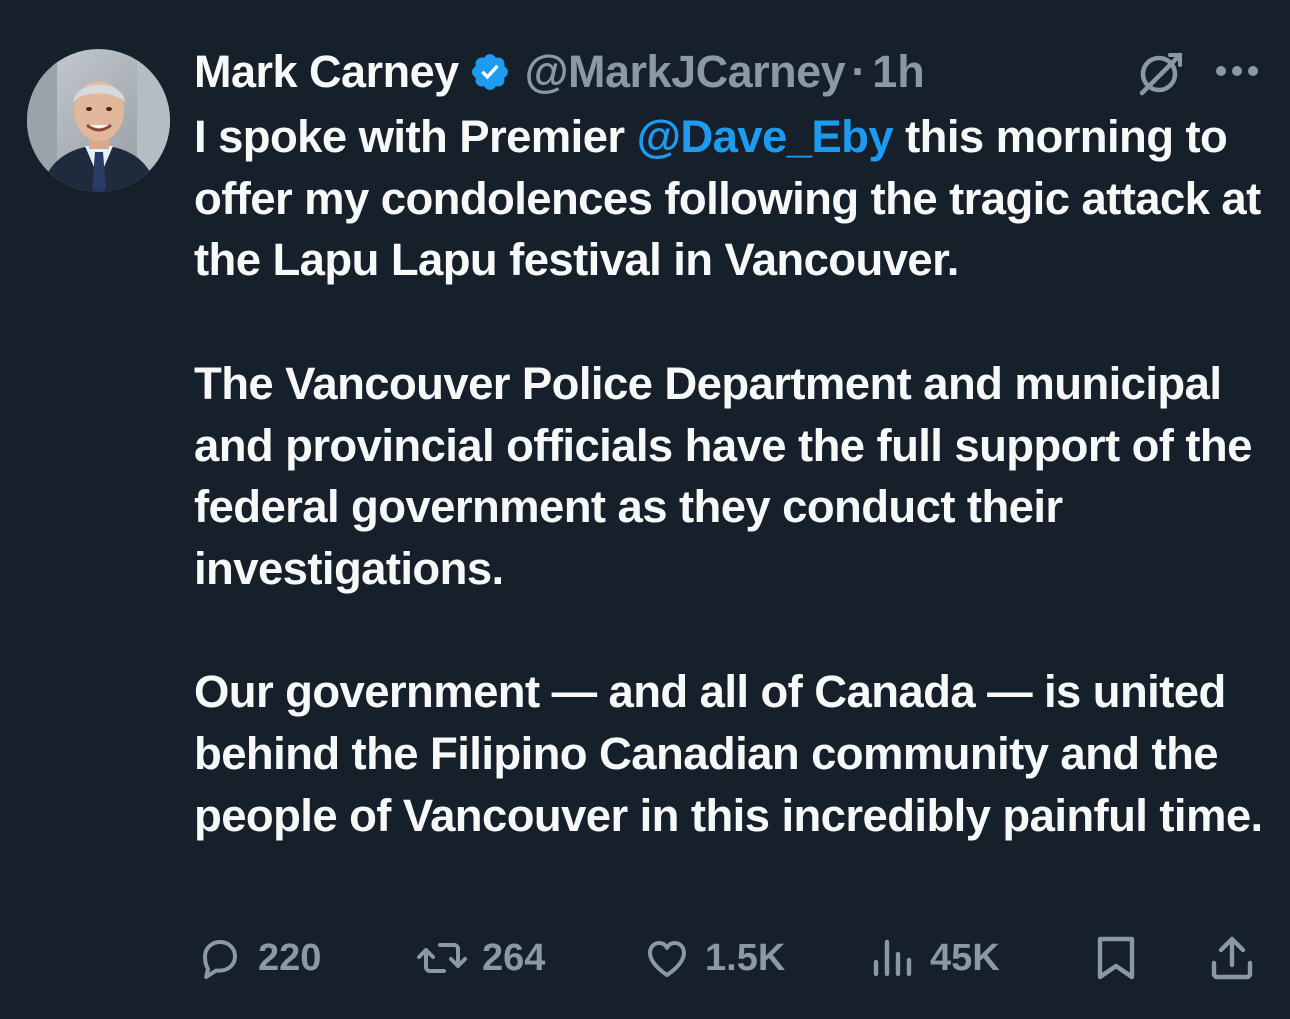  I want to click on tweet-text-segment: I spoke with Premier, so click(415, 136).